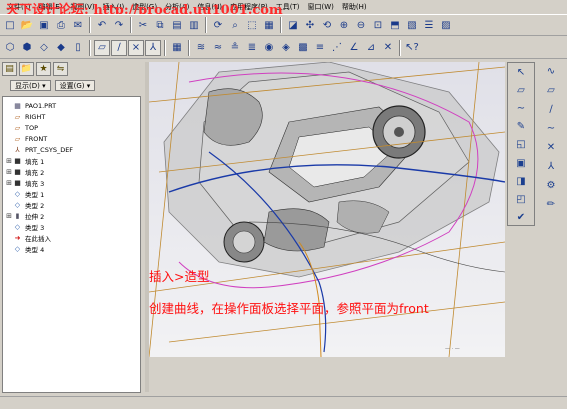  What do you see at coordinates (252, 48) in the screenshot?
I see `offset-icon: ≣` at bounding box center [252, 48].